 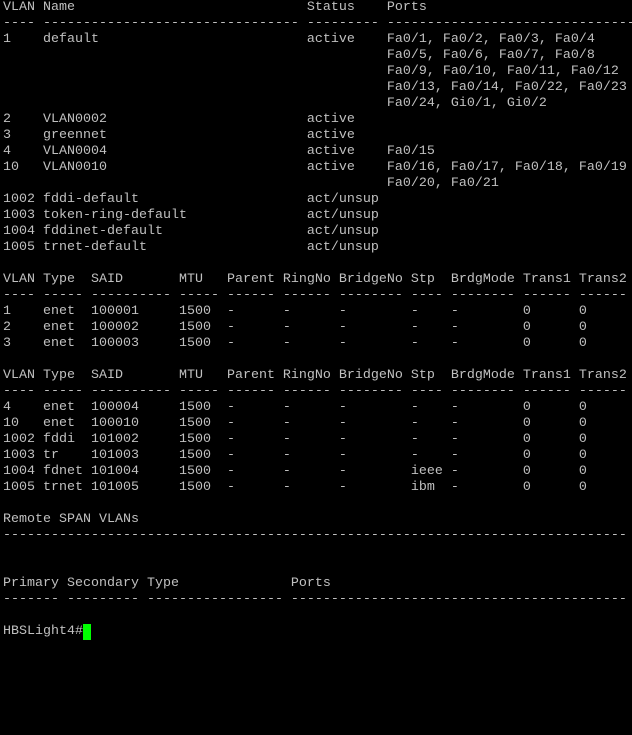 I want to click on command-prompt: HBSLight4#, so click(x=43, y=631).